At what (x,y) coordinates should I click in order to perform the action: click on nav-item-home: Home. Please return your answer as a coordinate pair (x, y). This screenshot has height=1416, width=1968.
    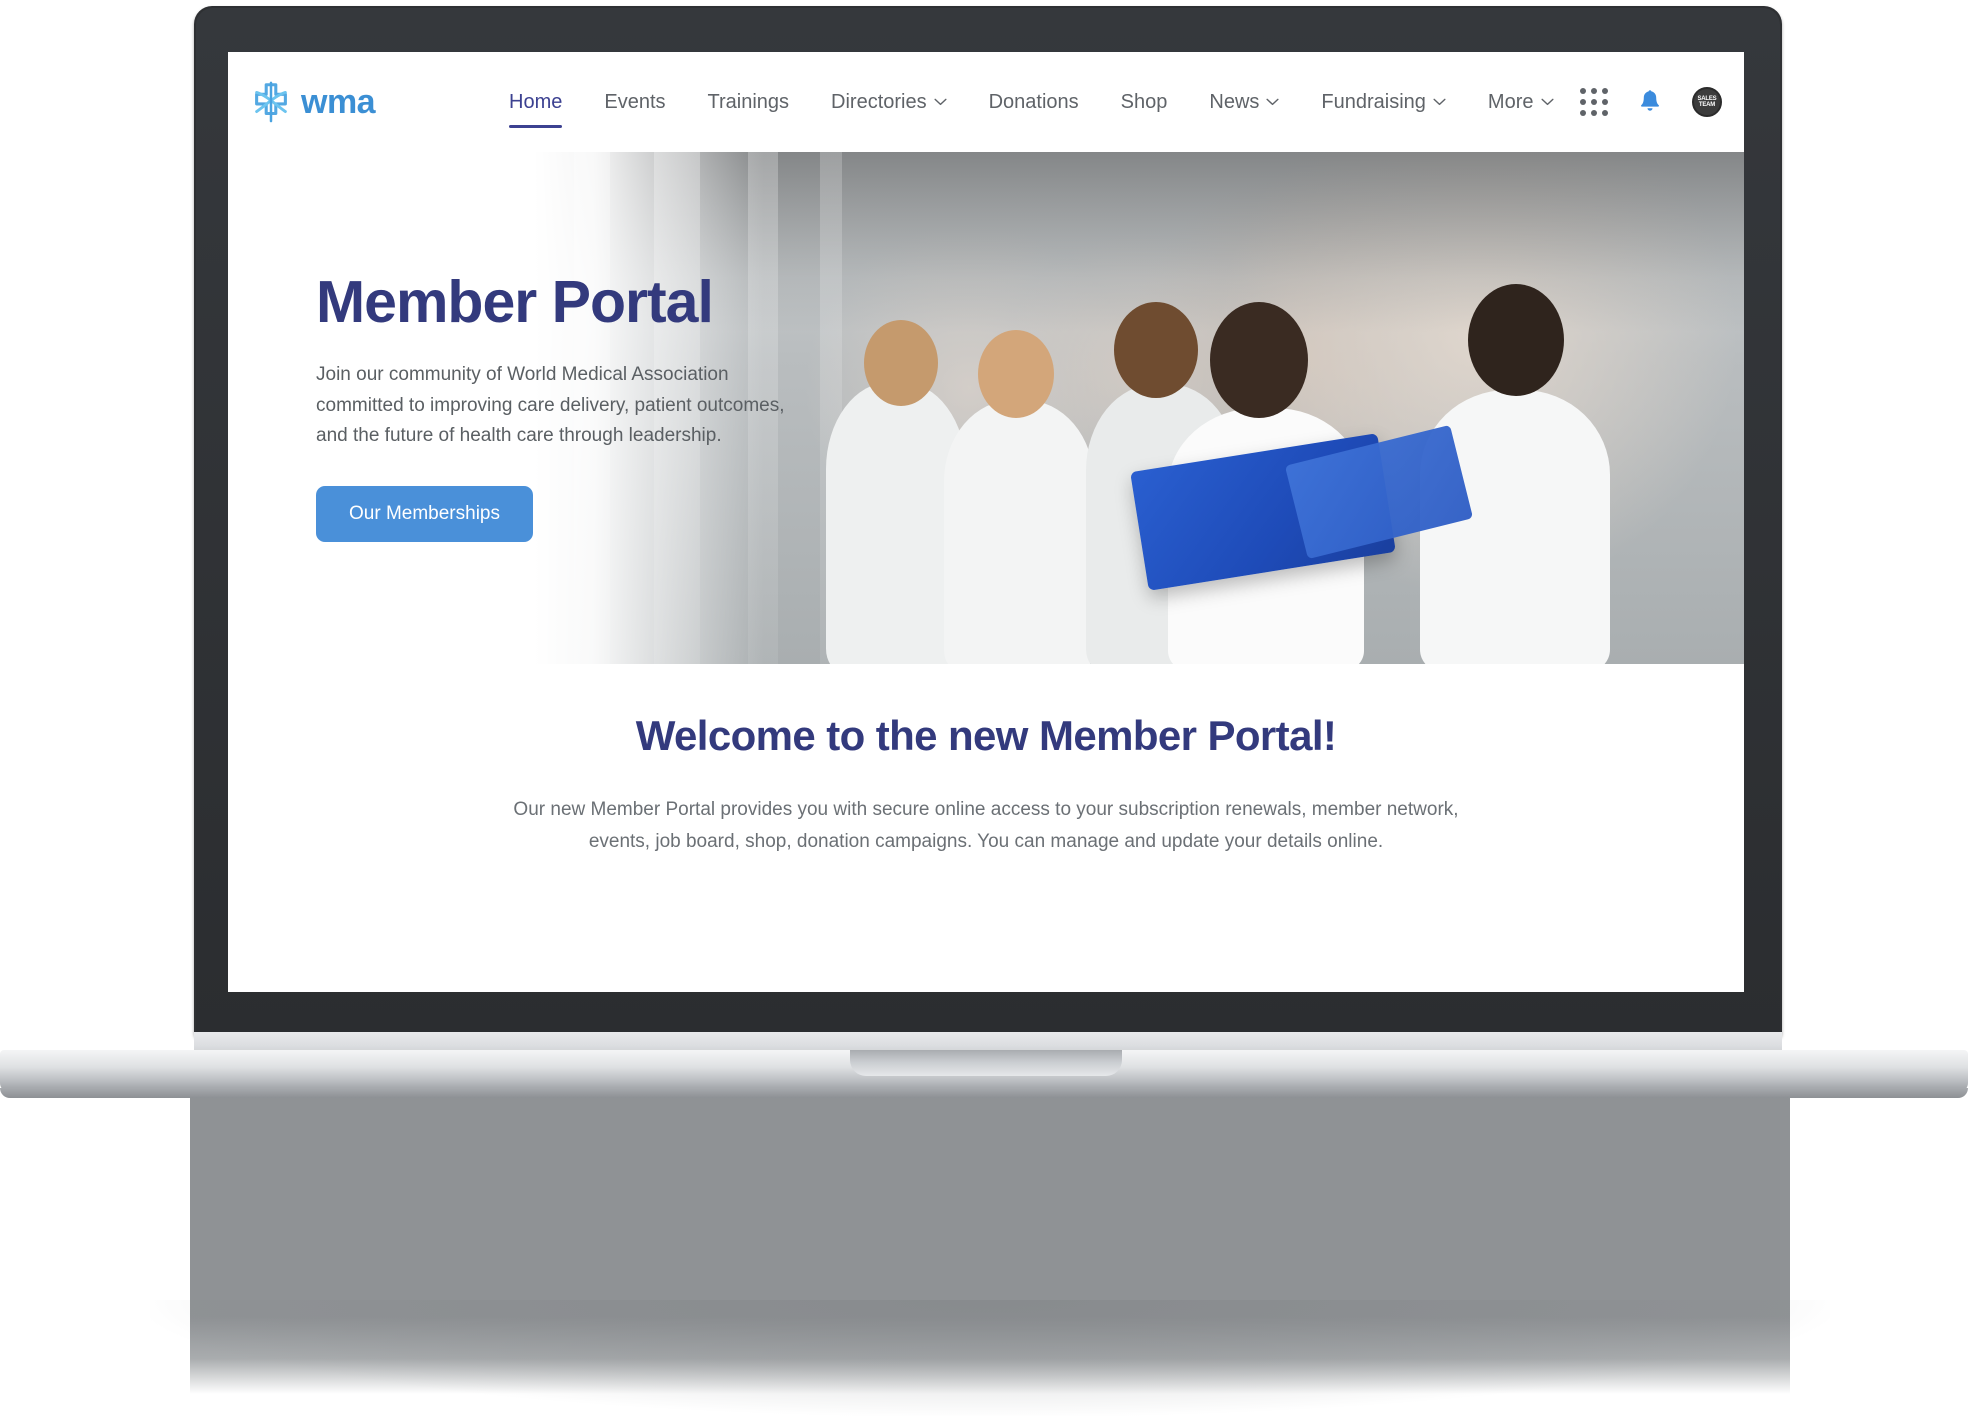
    Looking at the image, I should click on (535, 105).